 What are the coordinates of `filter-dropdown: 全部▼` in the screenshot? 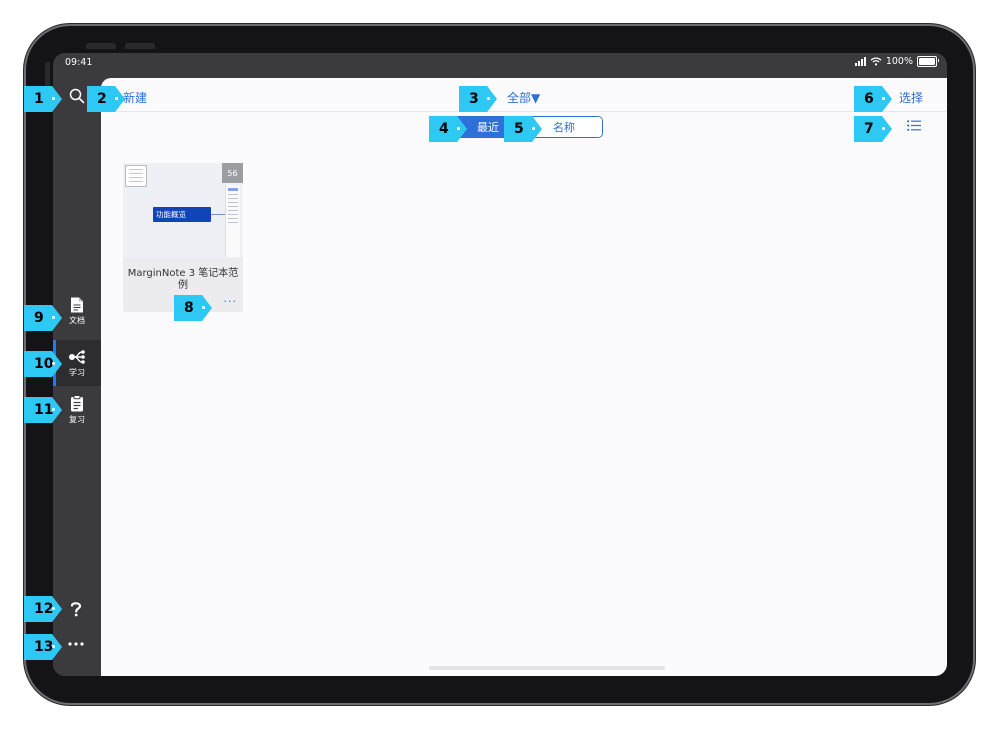 It's located at (523, 97).